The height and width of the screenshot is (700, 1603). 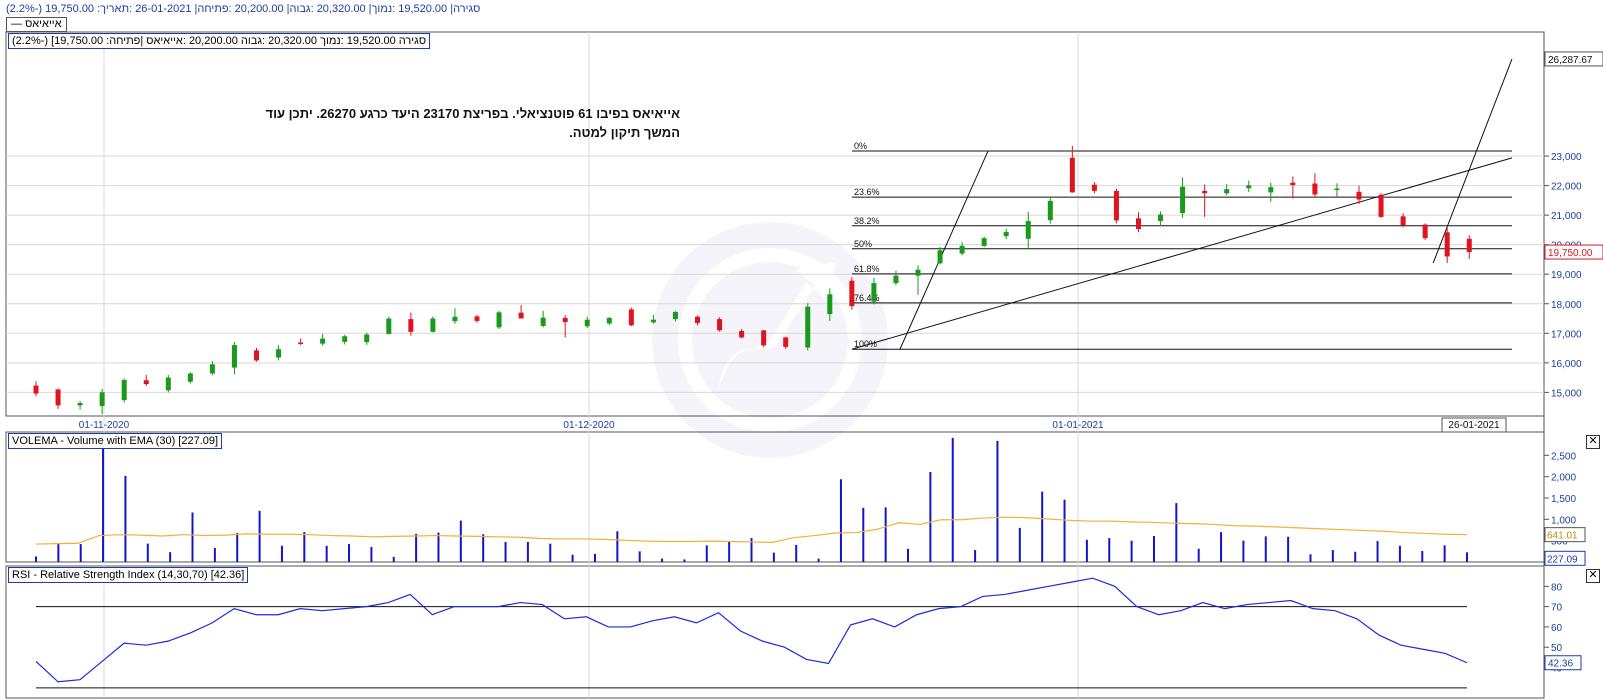 What do you see at coordinates (1570, 60) in the screenshot?
I see `target-price-label: 26,287.67` at bounding box center [1570, 60].